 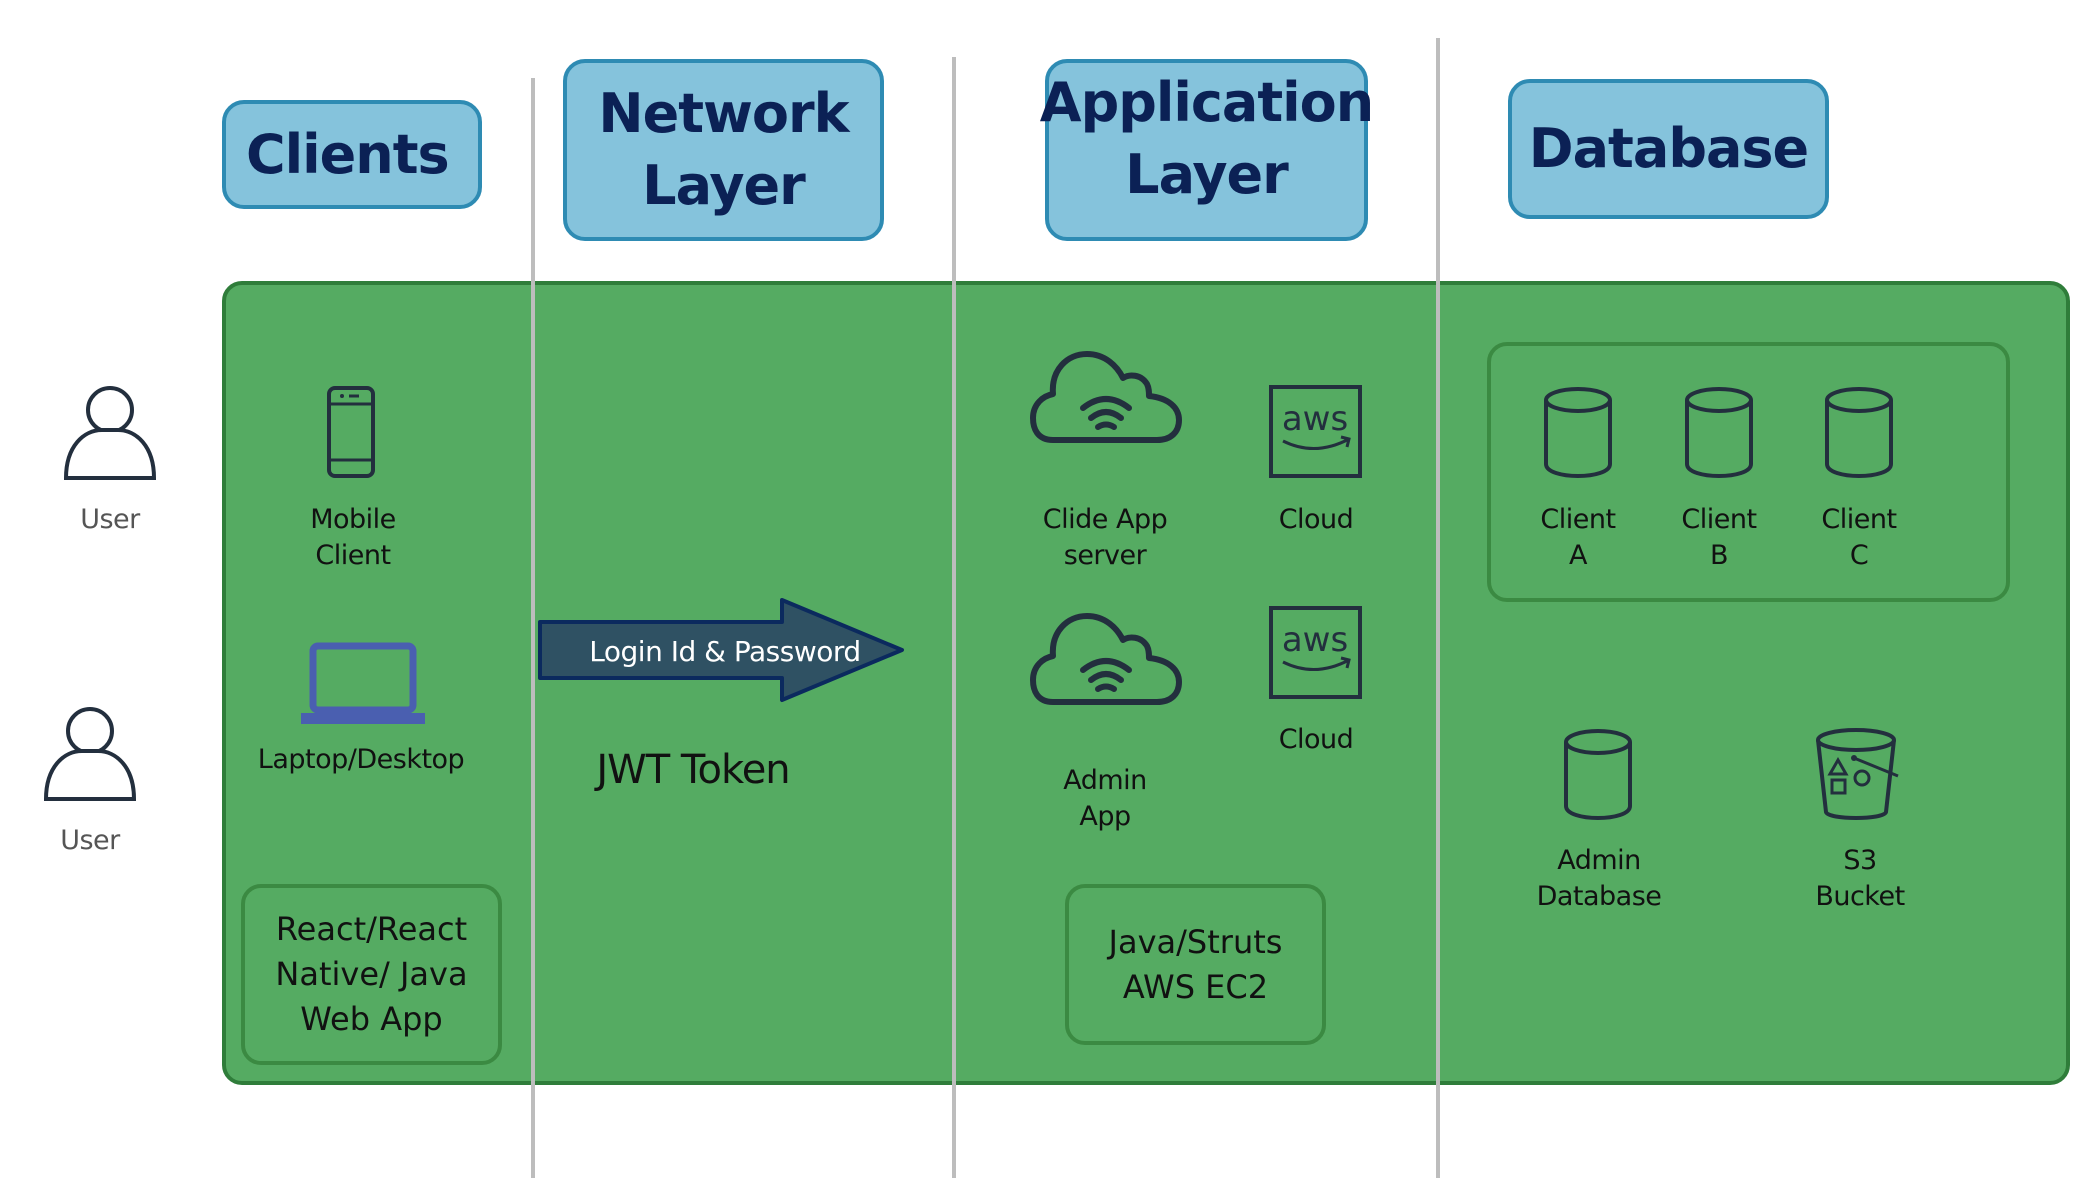 What do you see at coordinates (1857, 774) in the screenshot?
I see `s3-bucket-icon` at bounding box center [1857, 774].